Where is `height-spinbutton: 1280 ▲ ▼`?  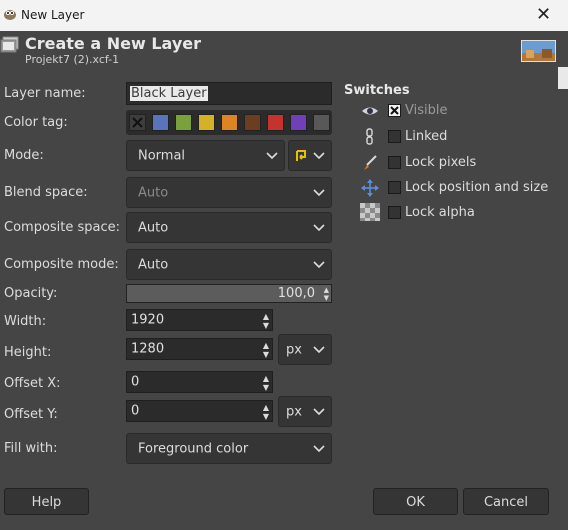
height-spinbutton: 1280 ▲ ▼ is located at coordinates (199, 349).